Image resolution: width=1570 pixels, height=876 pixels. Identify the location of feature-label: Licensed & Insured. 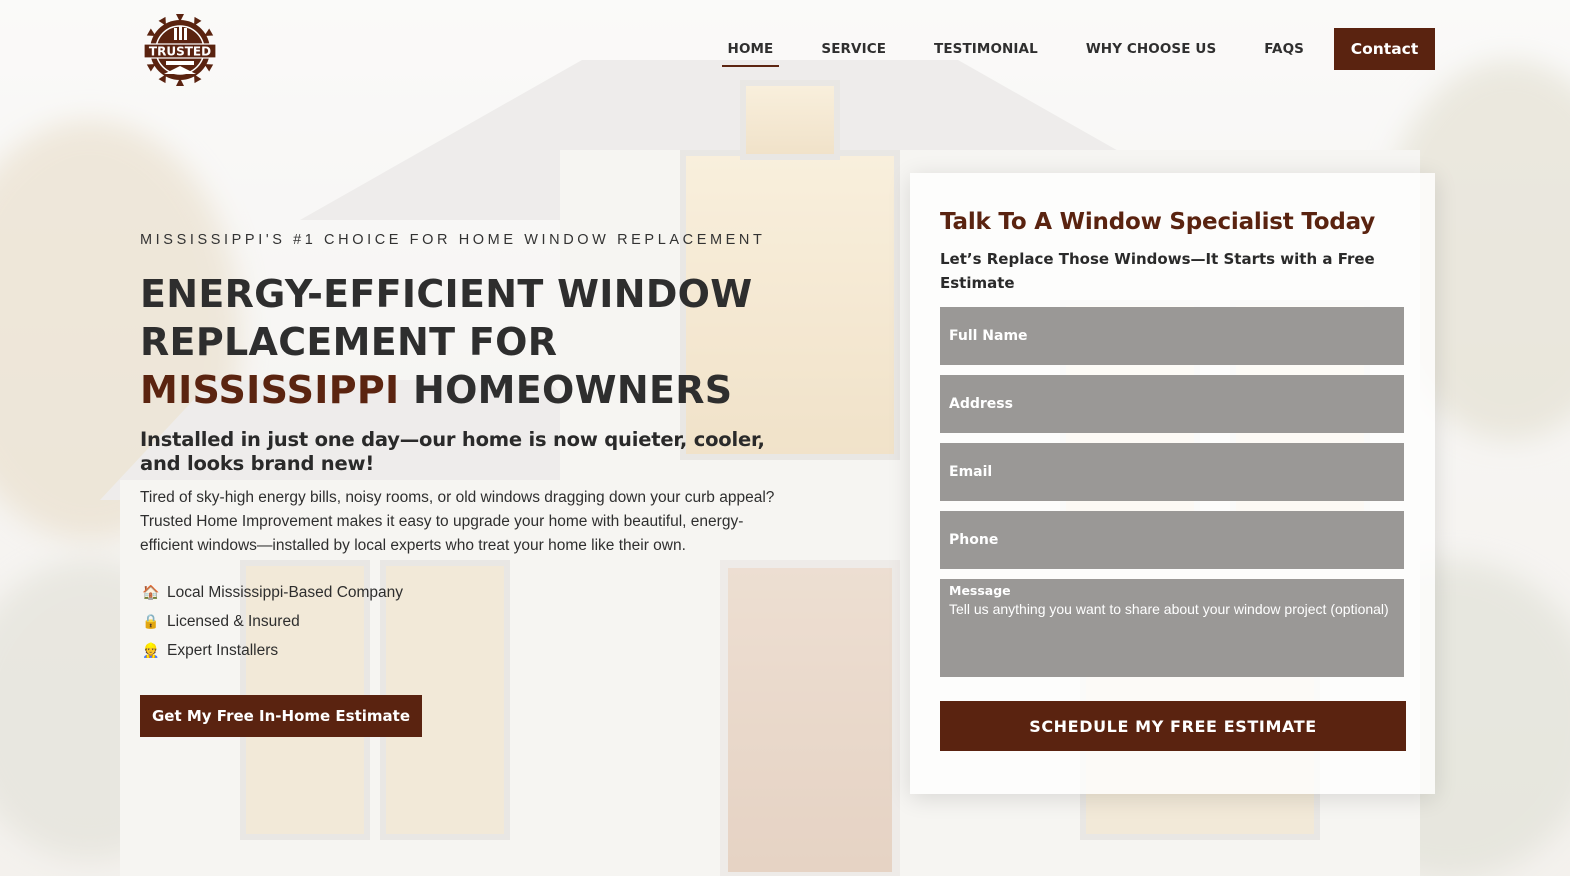
(233, 621).